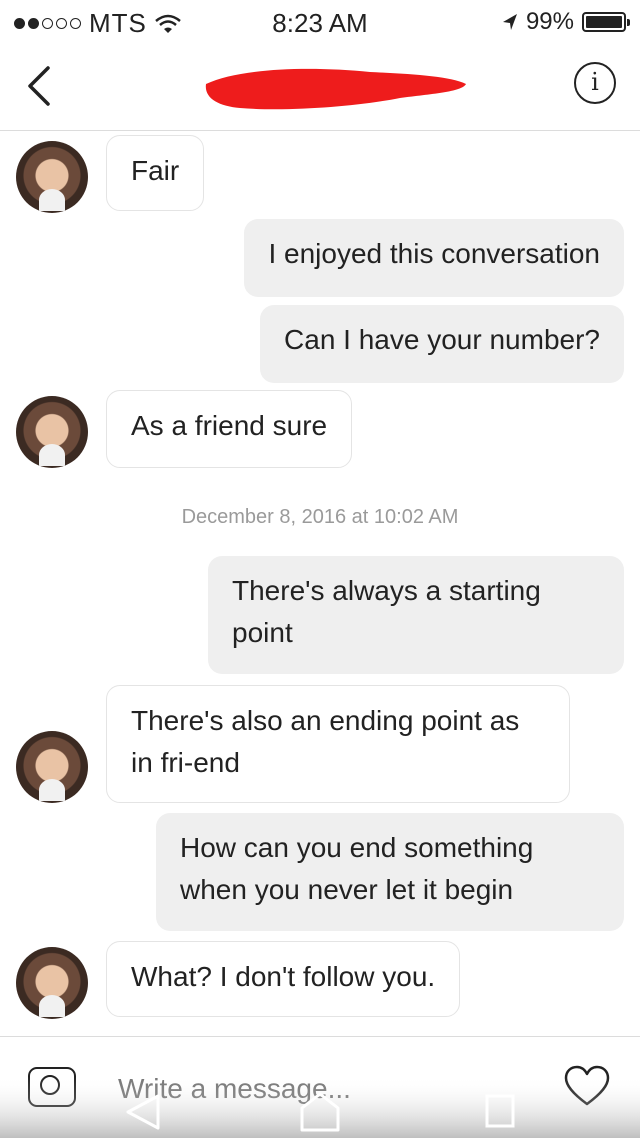 This screenshot has height=1139, width=640. Describe the element at coordinates (587, 1086) in the screenshot. I see `heart-icon` at that location.